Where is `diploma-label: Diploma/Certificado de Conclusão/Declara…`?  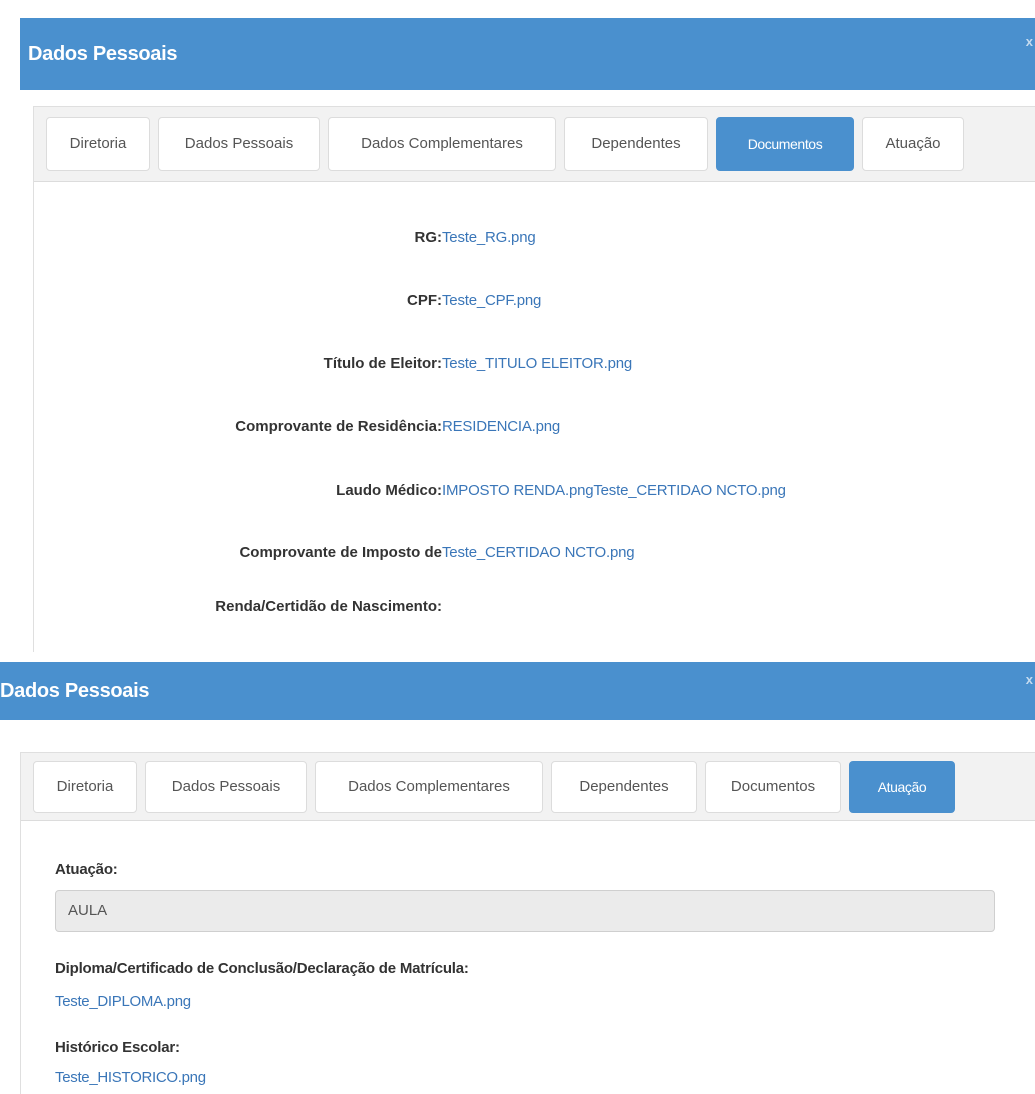 diploma-label: Diploma/Certificado de Conclusão/Declara… is located at coordinates (262, 968).